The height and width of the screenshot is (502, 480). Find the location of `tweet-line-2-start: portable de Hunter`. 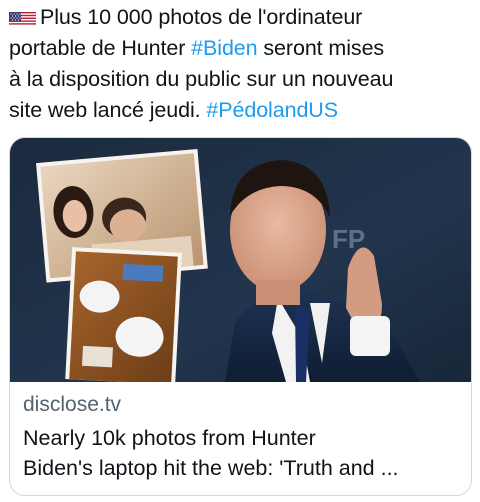

tweet-line-2-start: portable de Hunter is located at coordinates (100, 48).